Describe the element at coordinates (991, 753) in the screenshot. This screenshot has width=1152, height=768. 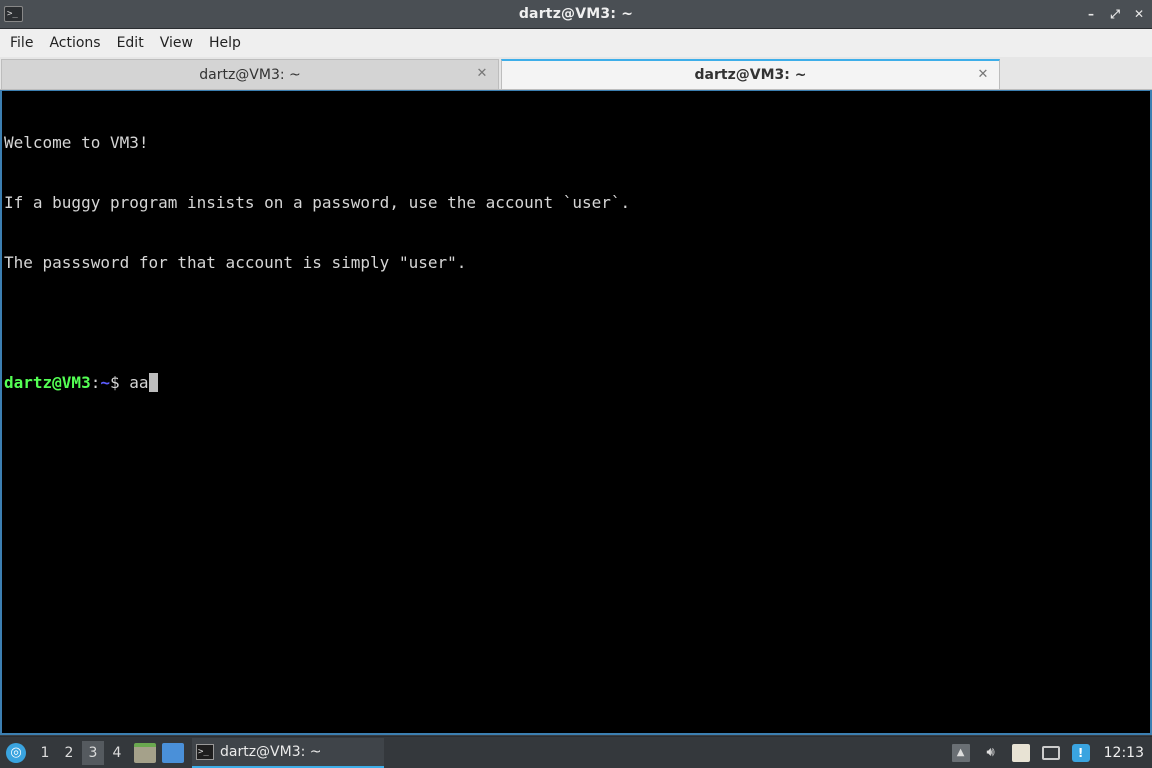
I see `volume-icon: 🔊︎` at that location.